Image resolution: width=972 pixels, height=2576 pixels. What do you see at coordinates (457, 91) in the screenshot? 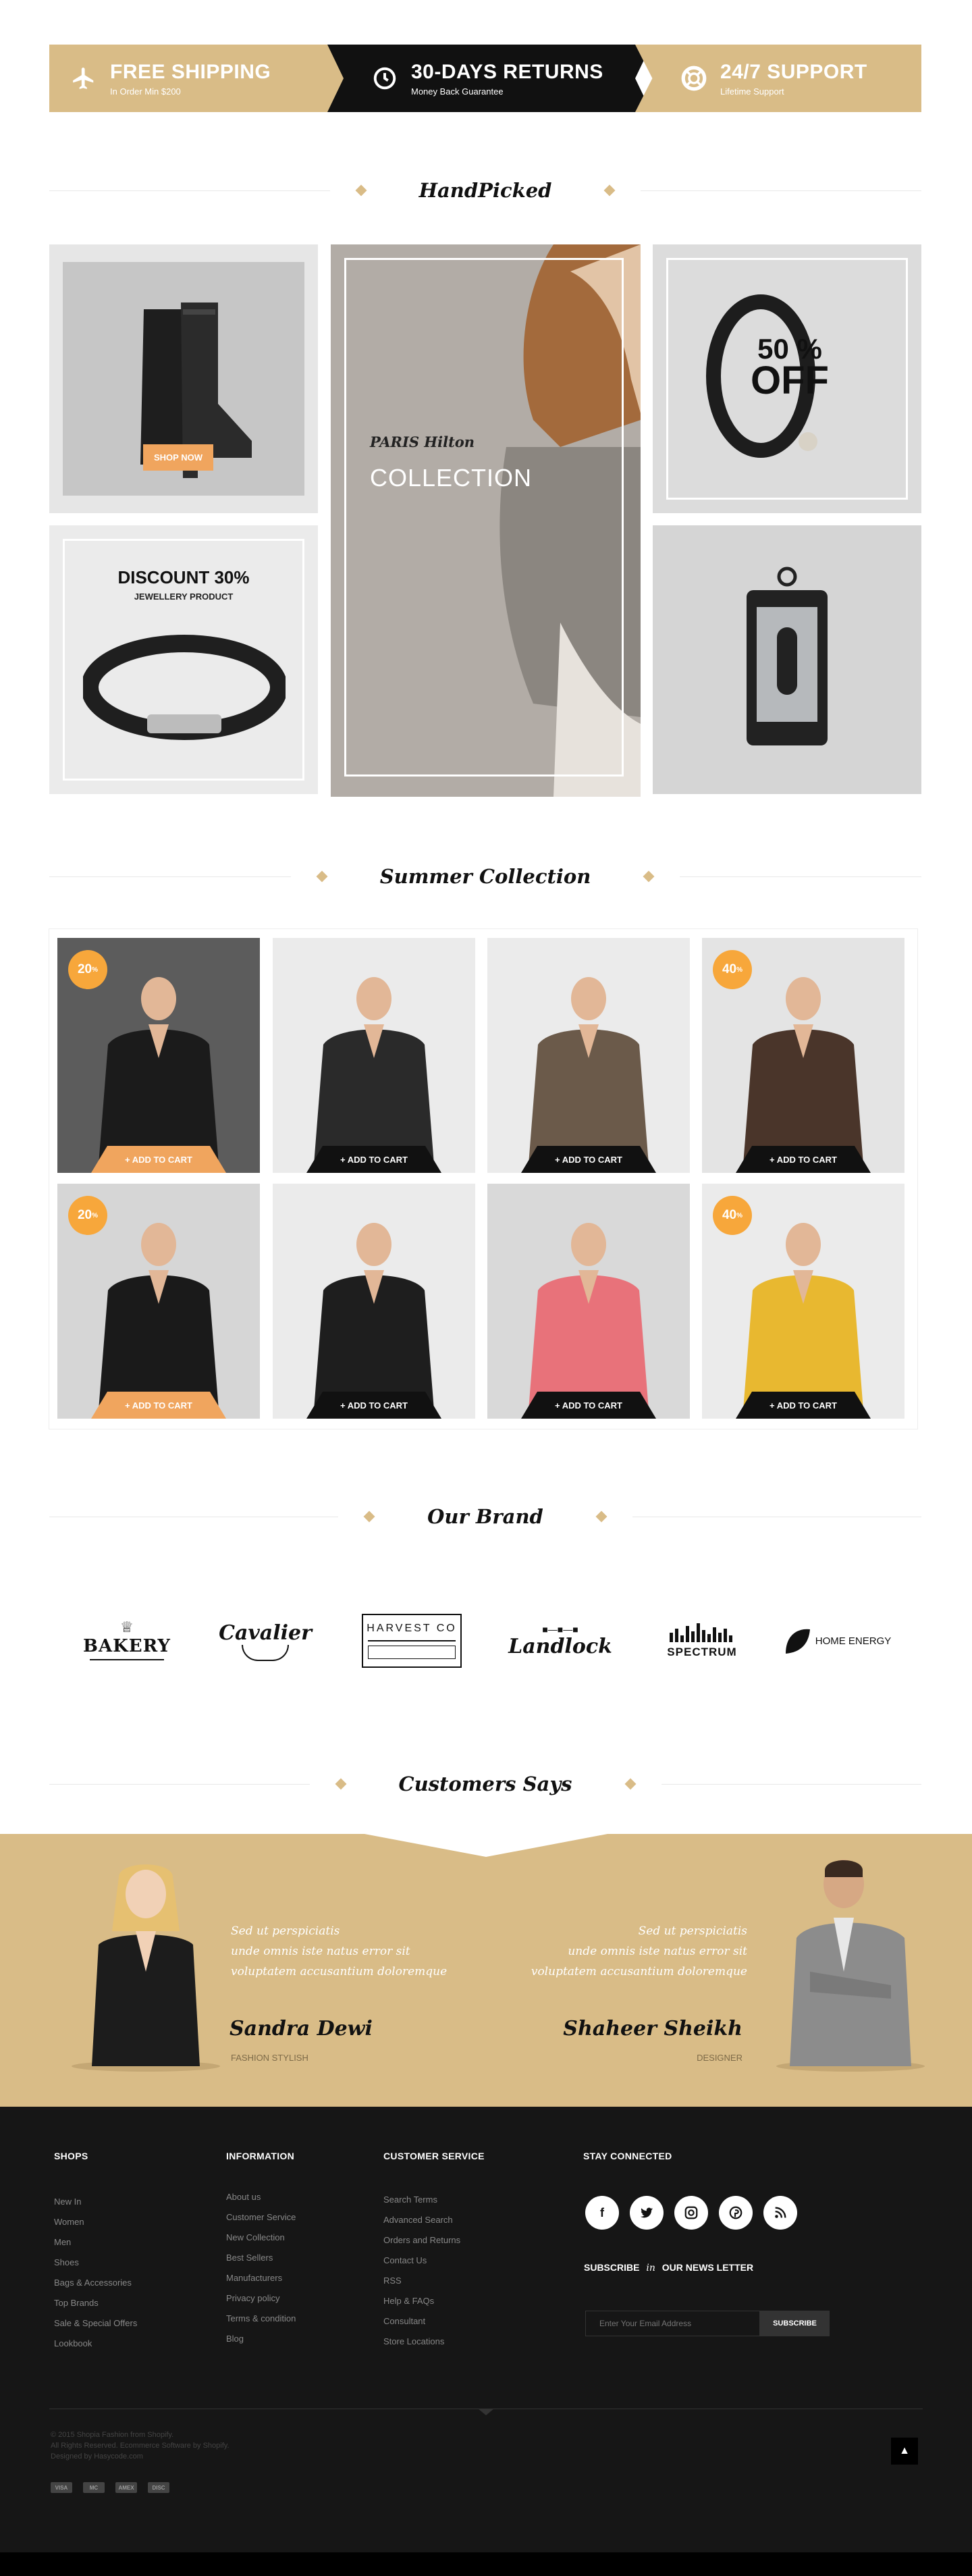
I see `feature-subtitle: Money Back Guarantee` at bounding box center [457, 91].